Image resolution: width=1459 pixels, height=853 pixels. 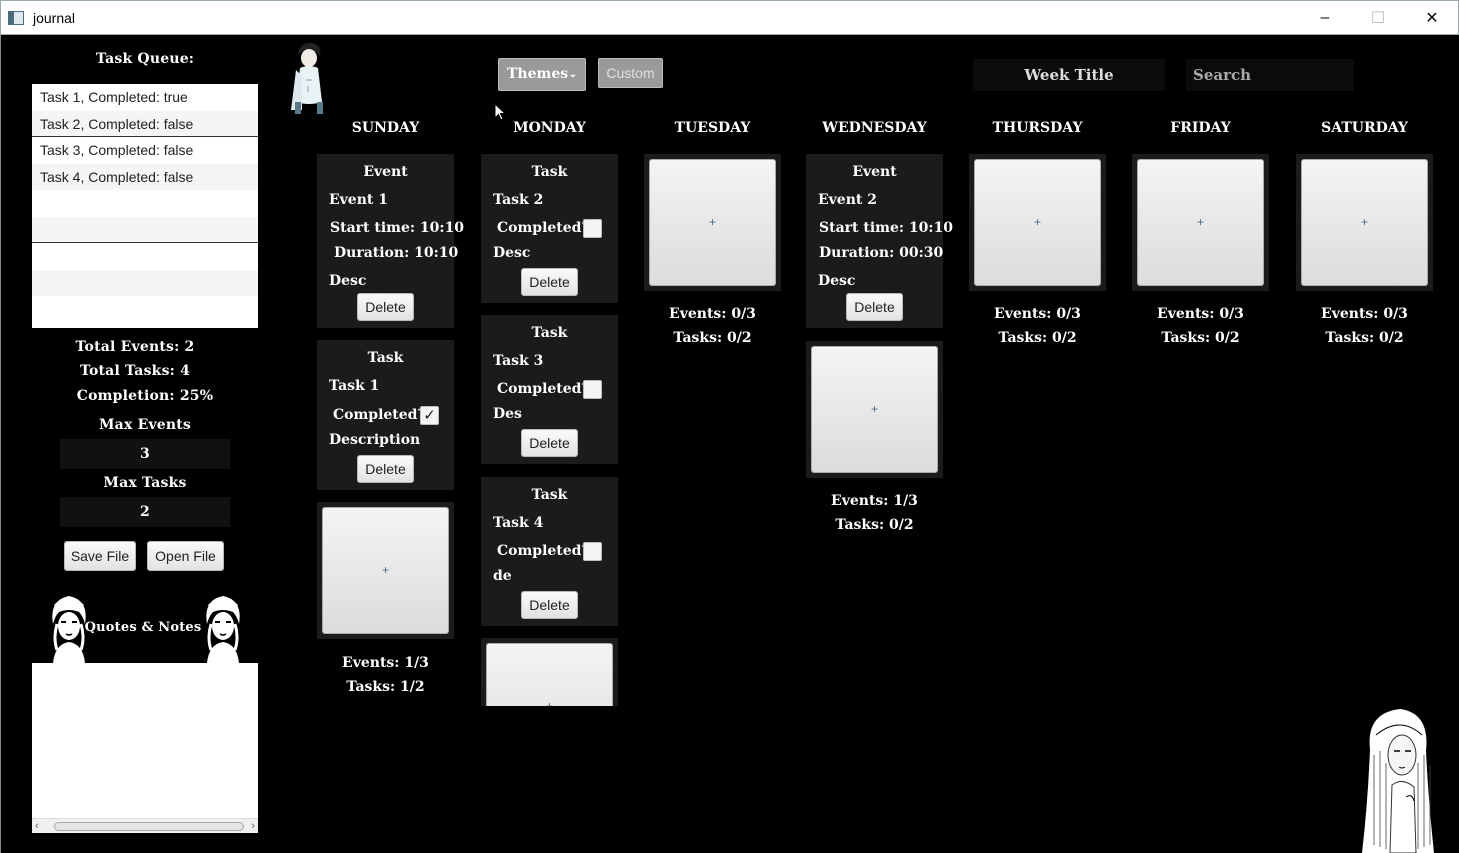 I want to click on minimize-button: –, so click(x=1325, y=18).